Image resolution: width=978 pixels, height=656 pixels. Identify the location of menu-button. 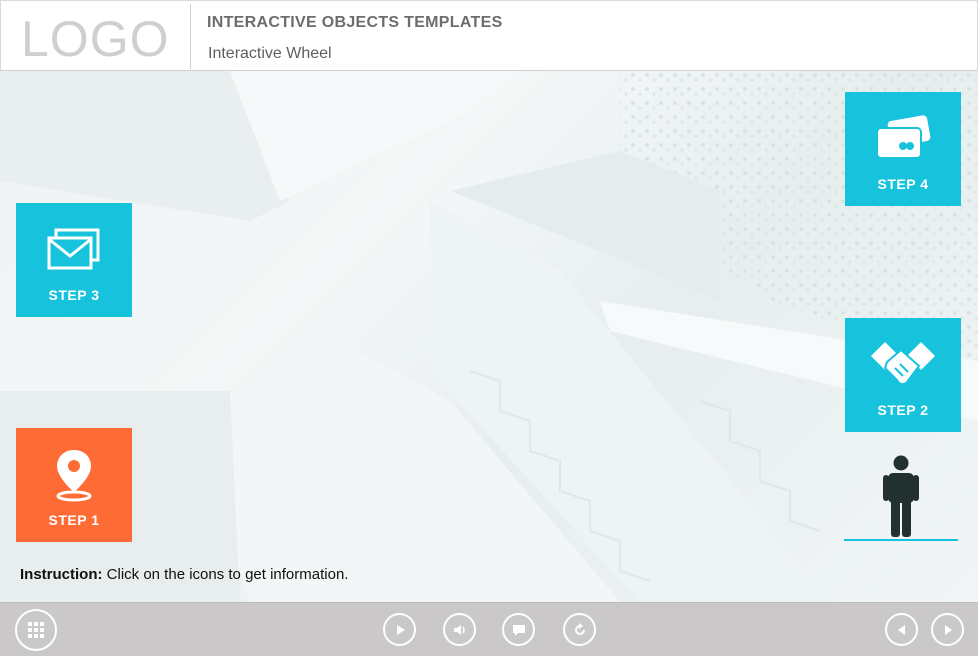
(36, 630).